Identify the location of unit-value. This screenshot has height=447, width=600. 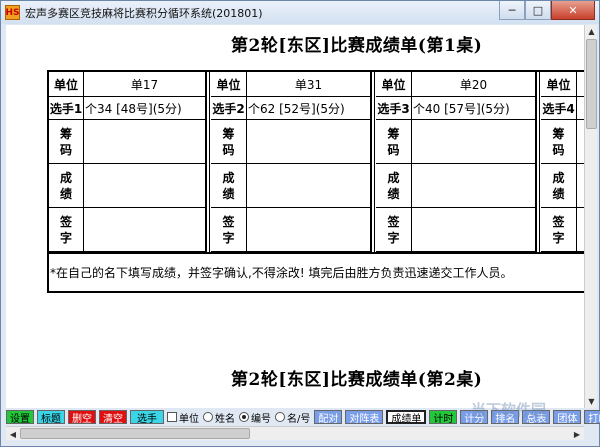
(580, 84).